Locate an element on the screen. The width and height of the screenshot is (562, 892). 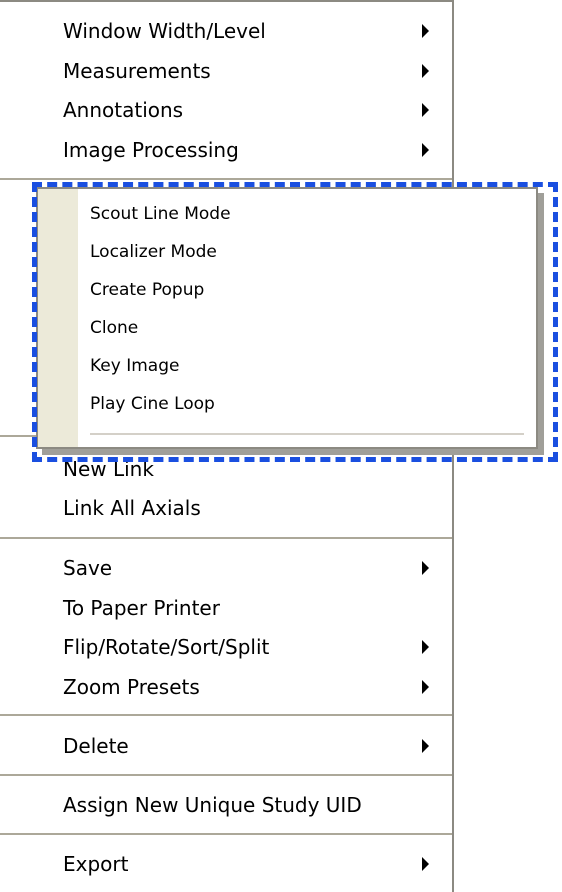
menu-item-play-cine-loop: Play Cine Loop is located at coordinates (300, 404).